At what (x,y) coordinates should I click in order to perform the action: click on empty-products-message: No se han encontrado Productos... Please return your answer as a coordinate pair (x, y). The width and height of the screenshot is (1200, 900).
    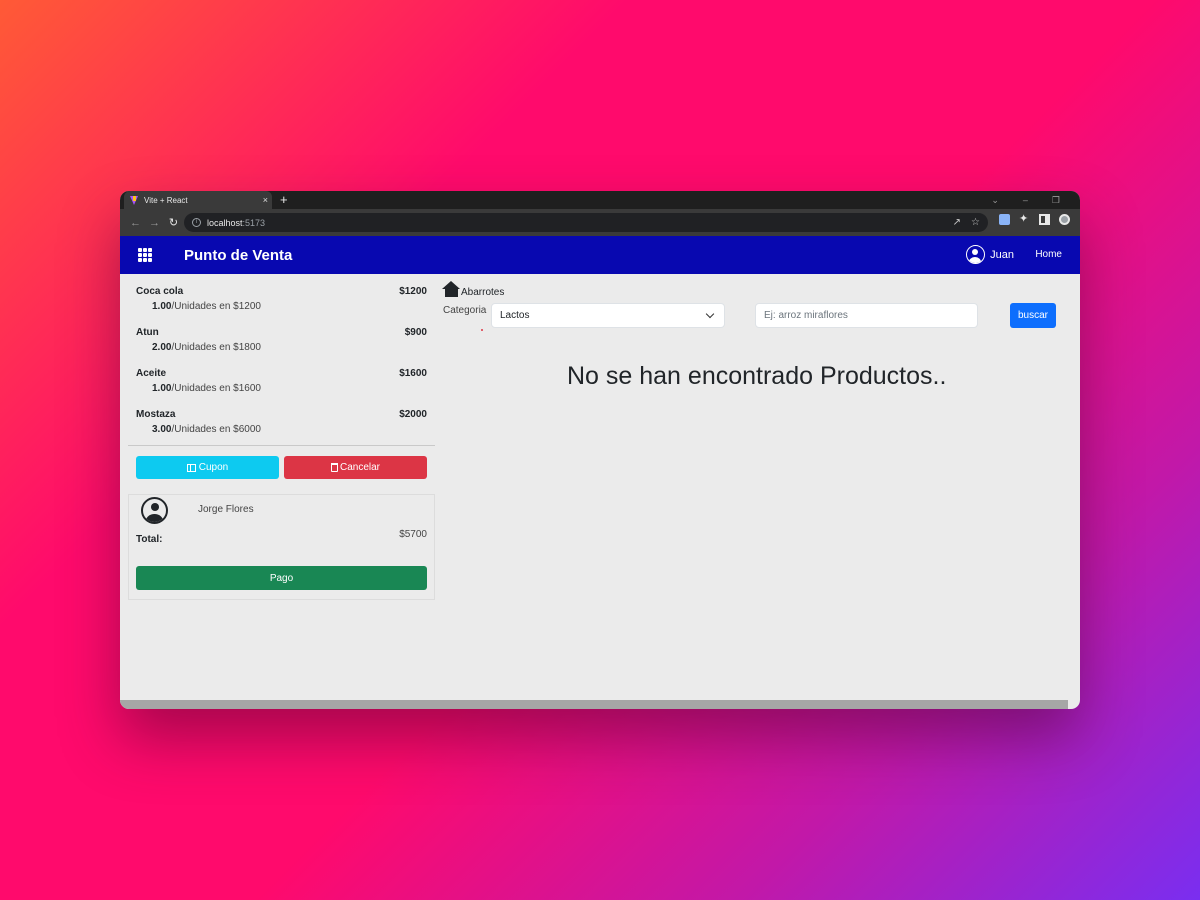
    Looking at the image, I should click on (757, 376).